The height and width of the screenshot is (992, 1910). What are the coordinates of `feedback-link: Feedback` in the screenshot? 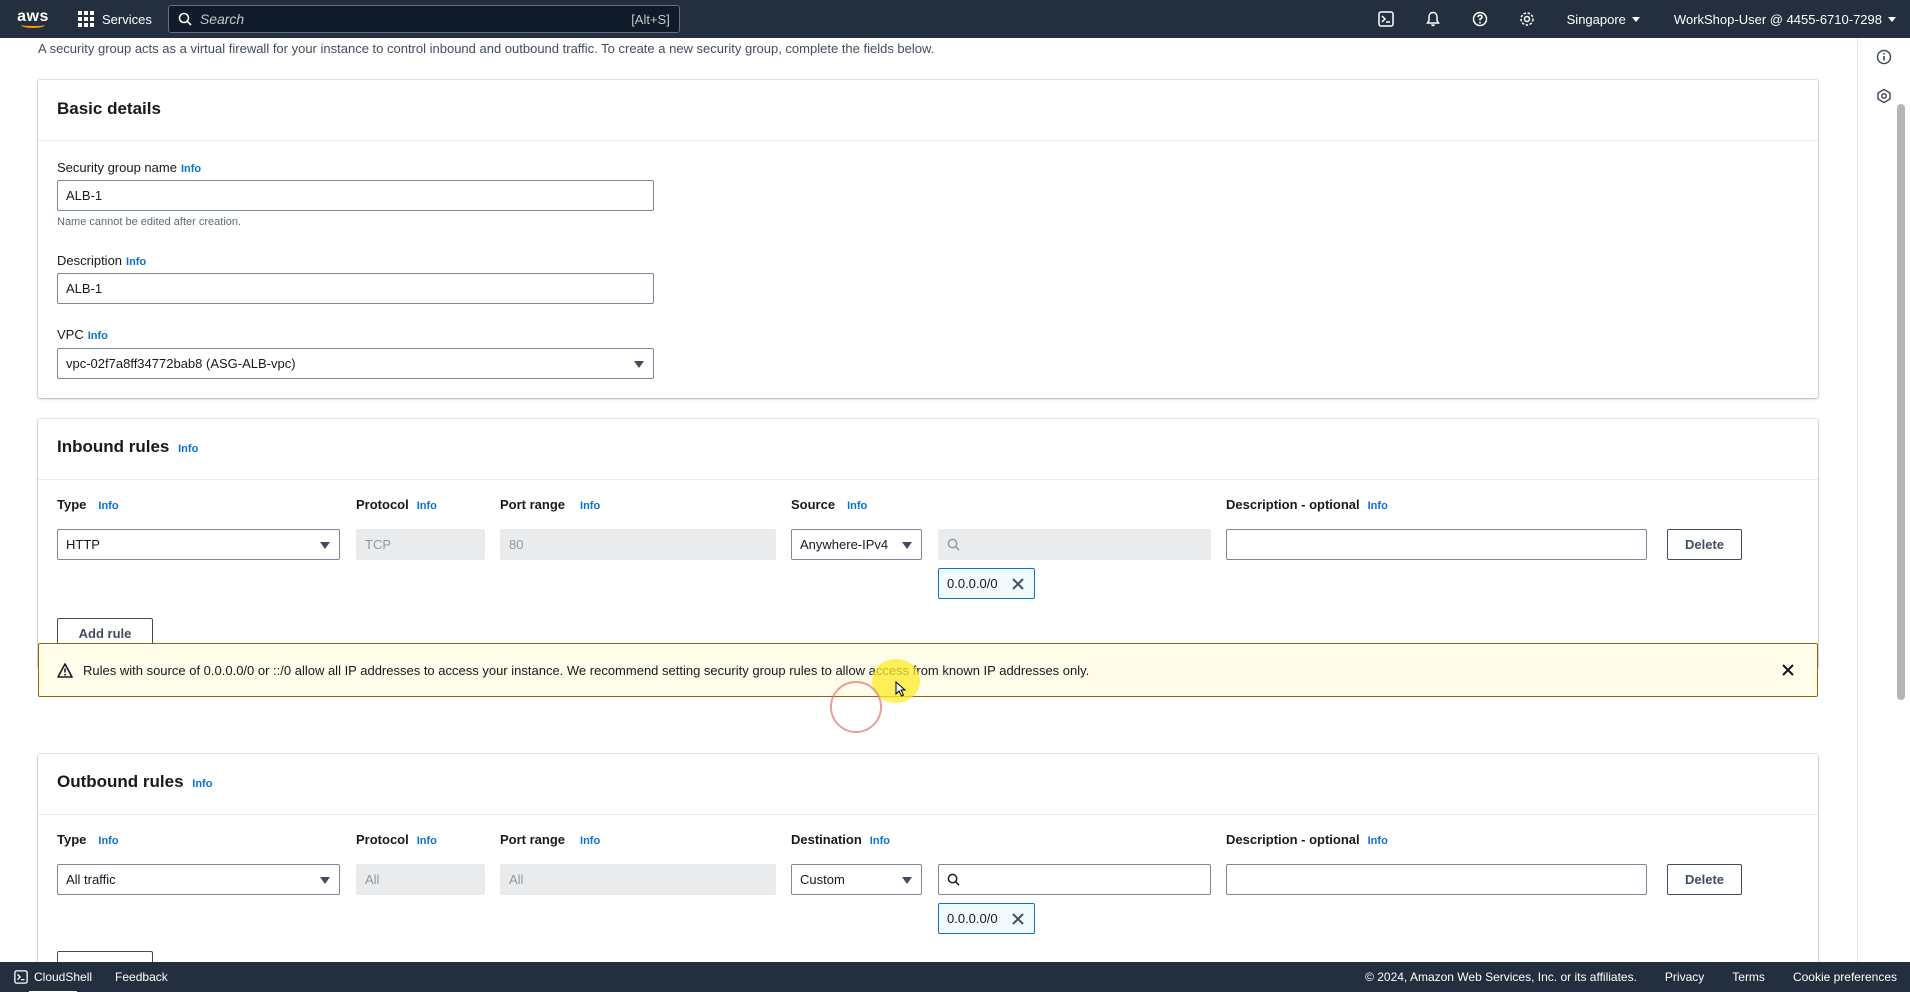 It's located at (141, 977).